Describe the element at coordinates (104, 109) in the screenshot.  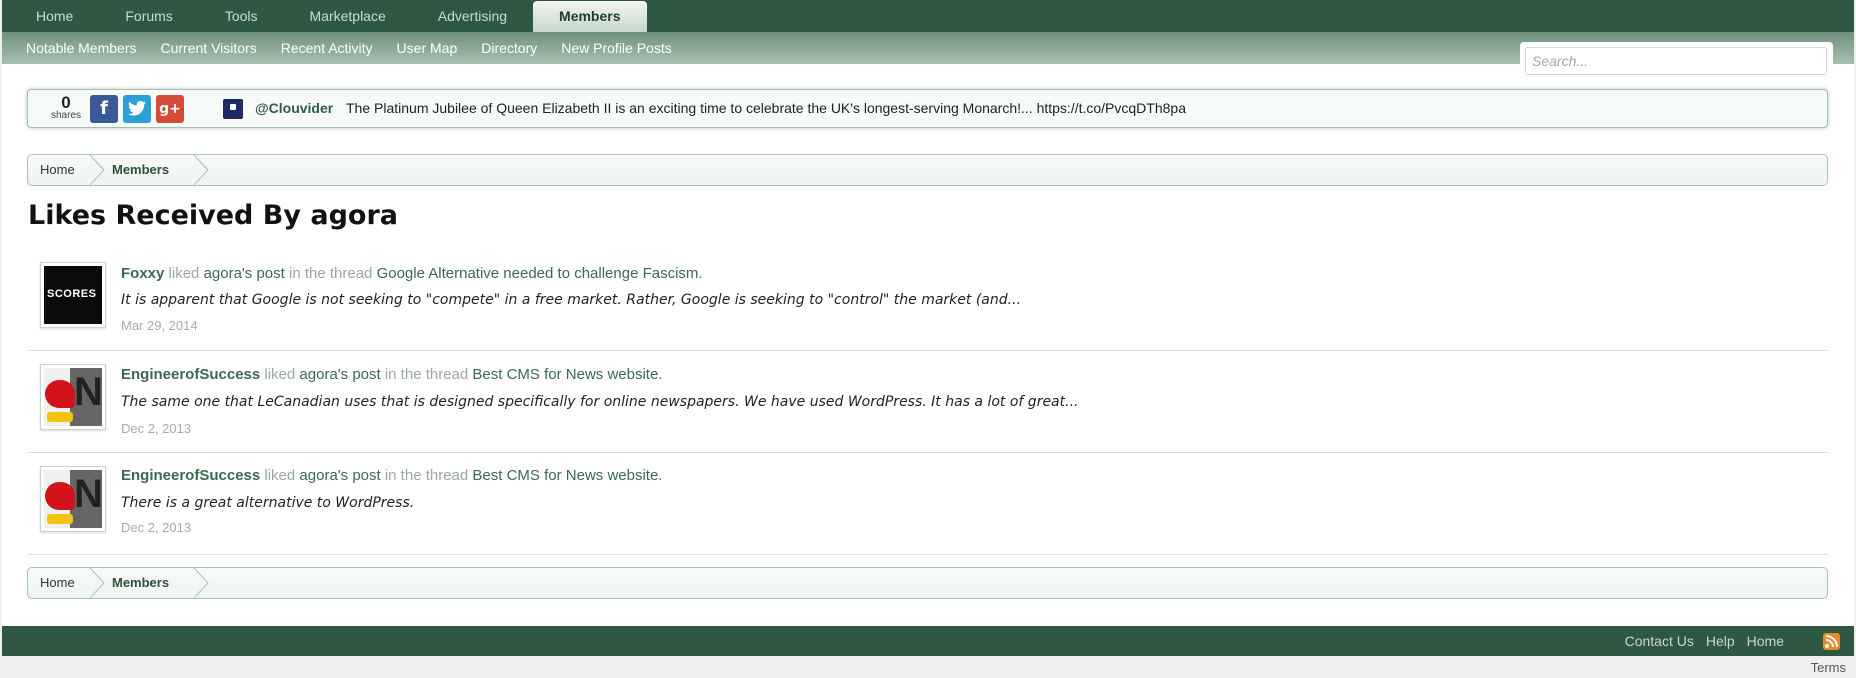
I see `facebook-icon: f` at that location.